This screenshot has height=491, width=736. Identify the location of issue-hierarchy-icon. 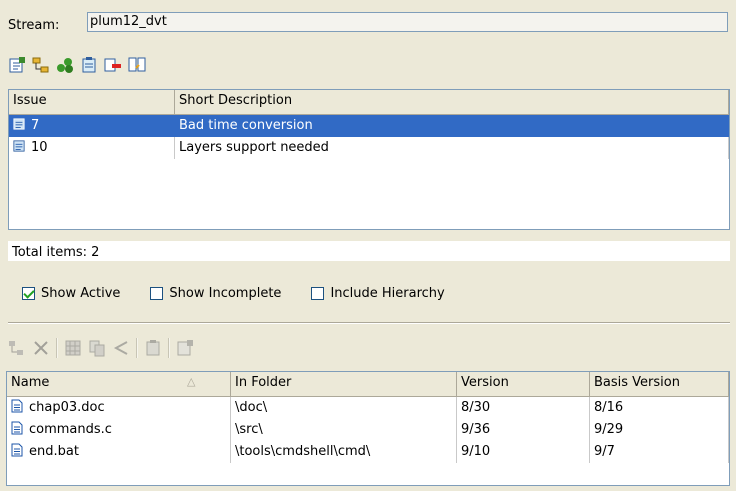
(41, 65).